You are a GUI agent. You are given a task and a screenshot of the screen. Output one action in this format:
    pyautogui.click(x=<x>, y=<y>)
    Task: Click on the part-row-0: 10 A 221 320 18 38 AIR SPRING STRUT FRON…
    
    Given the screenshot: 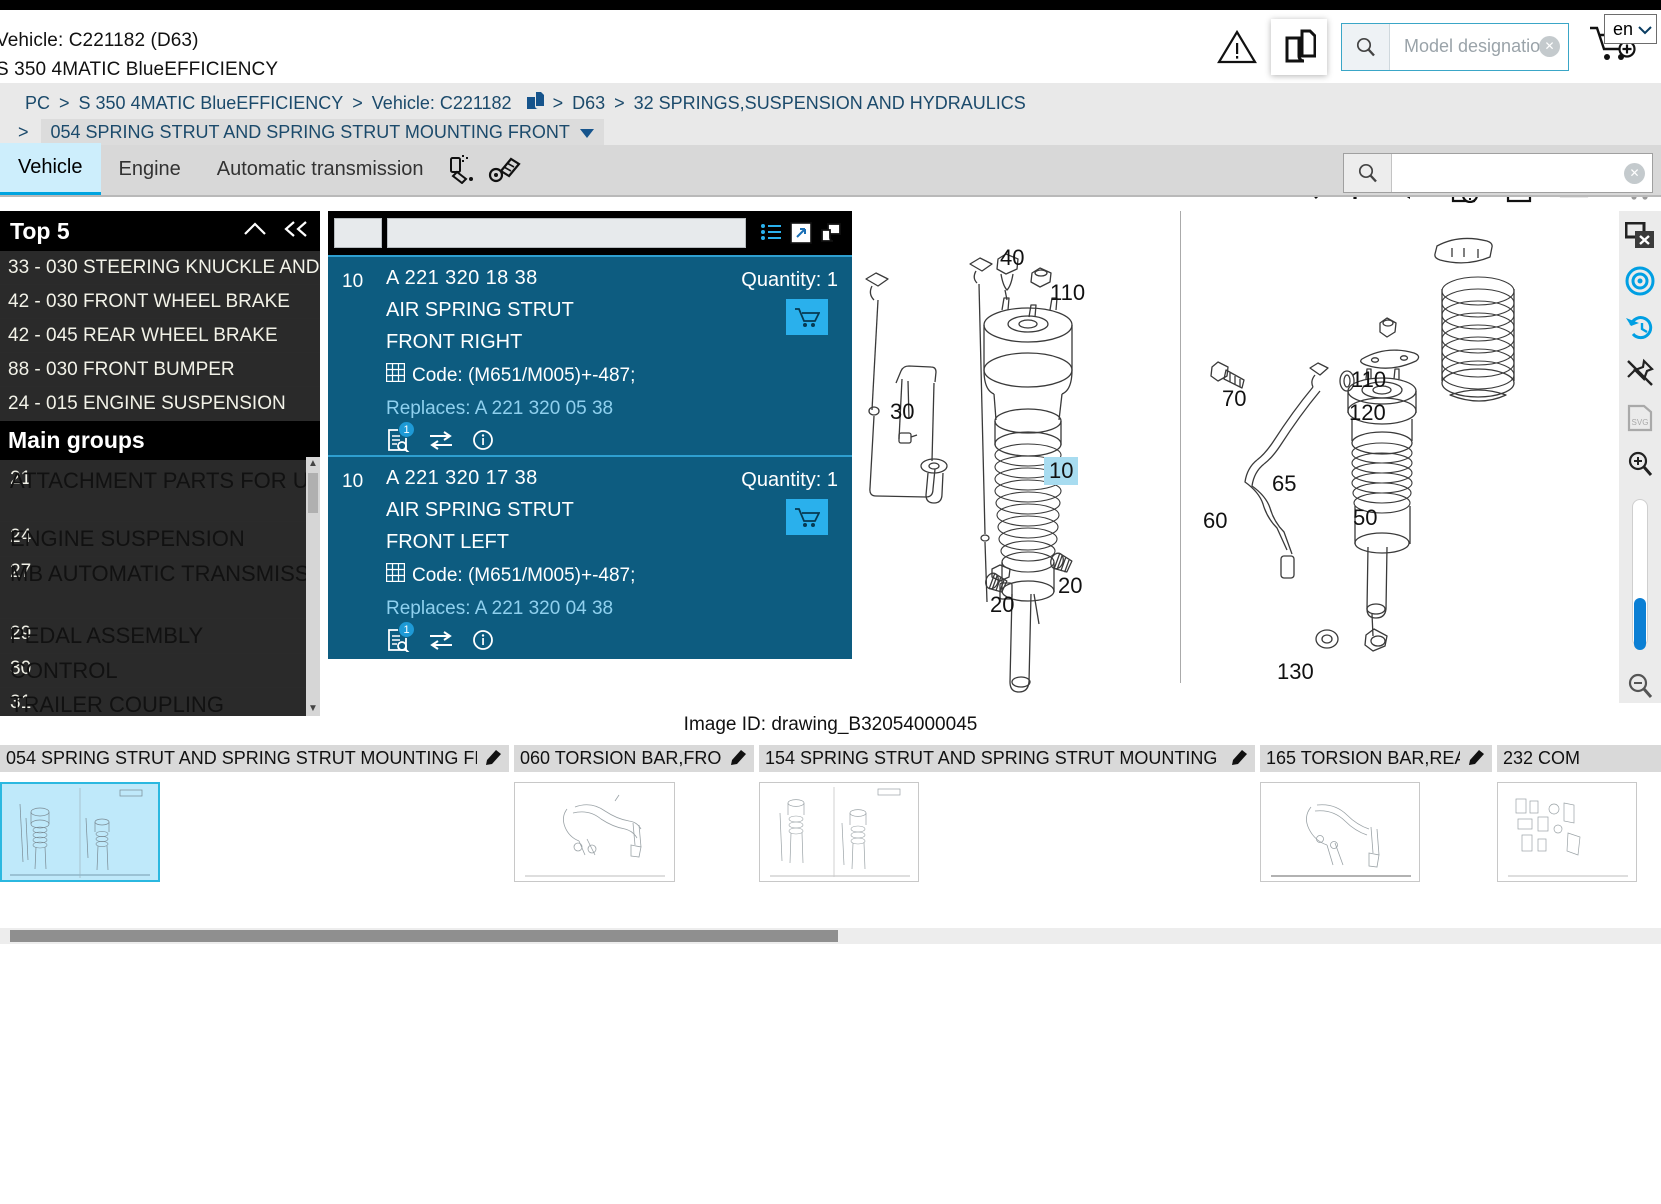 What is the action you would take?
    pyautogui.click(x=590, y=355)
    